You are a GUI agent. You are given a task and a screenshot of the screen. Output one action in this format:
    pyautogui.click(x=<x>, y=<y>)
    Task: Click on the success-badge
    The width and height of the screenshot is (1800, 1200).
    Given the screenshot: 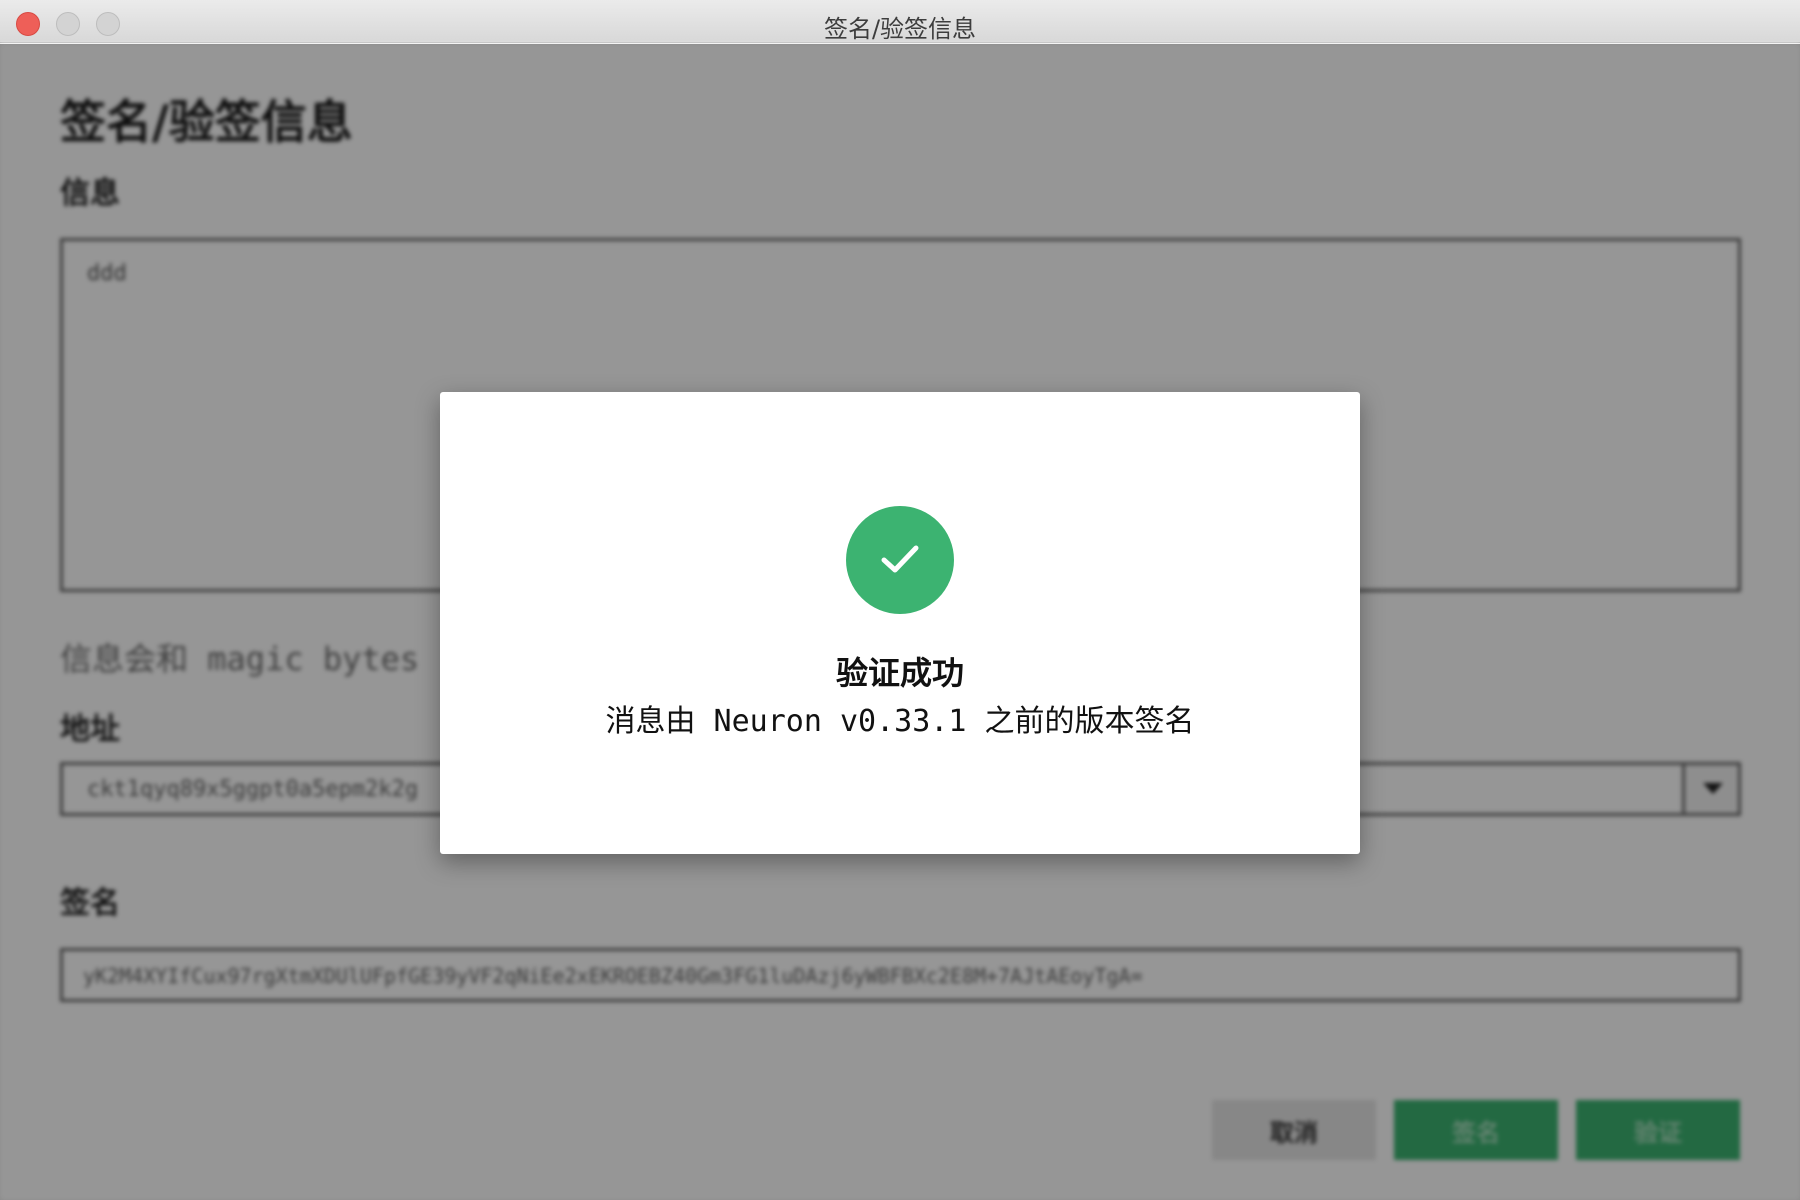 What is the action you would take?
    pyautogui.click(x=900, y=560)
    